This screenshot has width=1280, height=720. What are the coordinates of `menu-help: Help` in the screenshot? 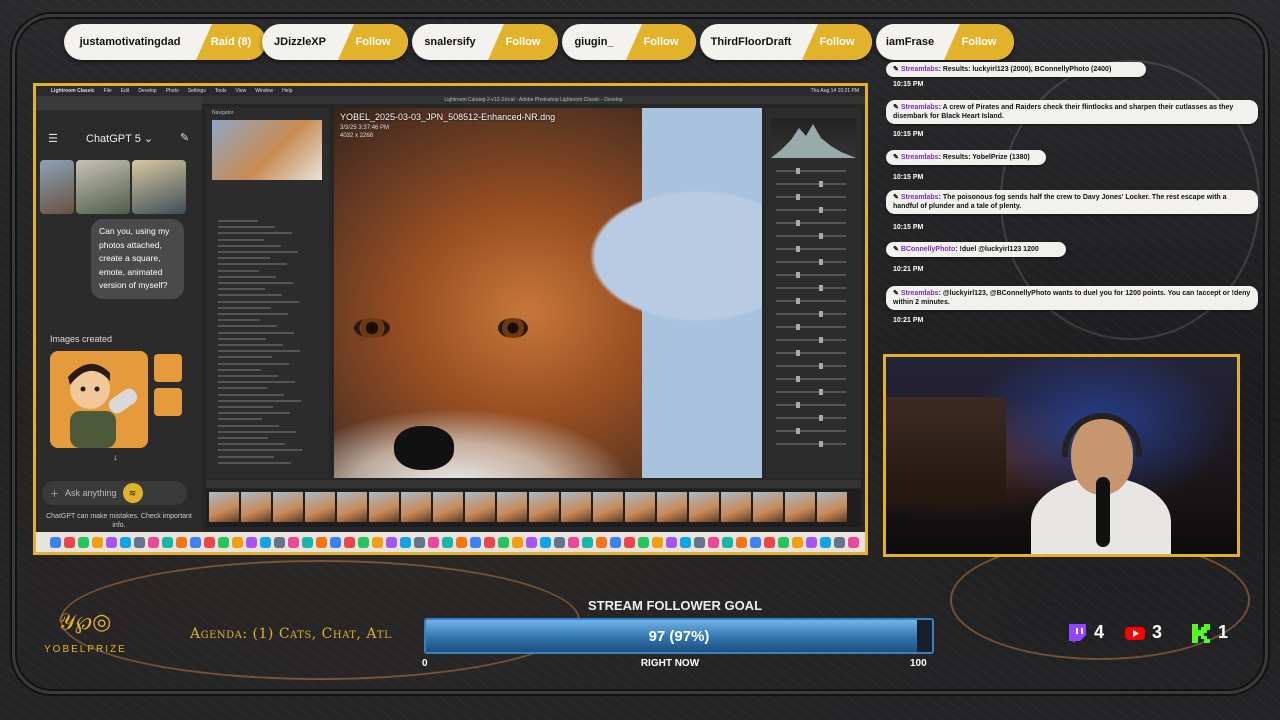 It's located at (287, 91).